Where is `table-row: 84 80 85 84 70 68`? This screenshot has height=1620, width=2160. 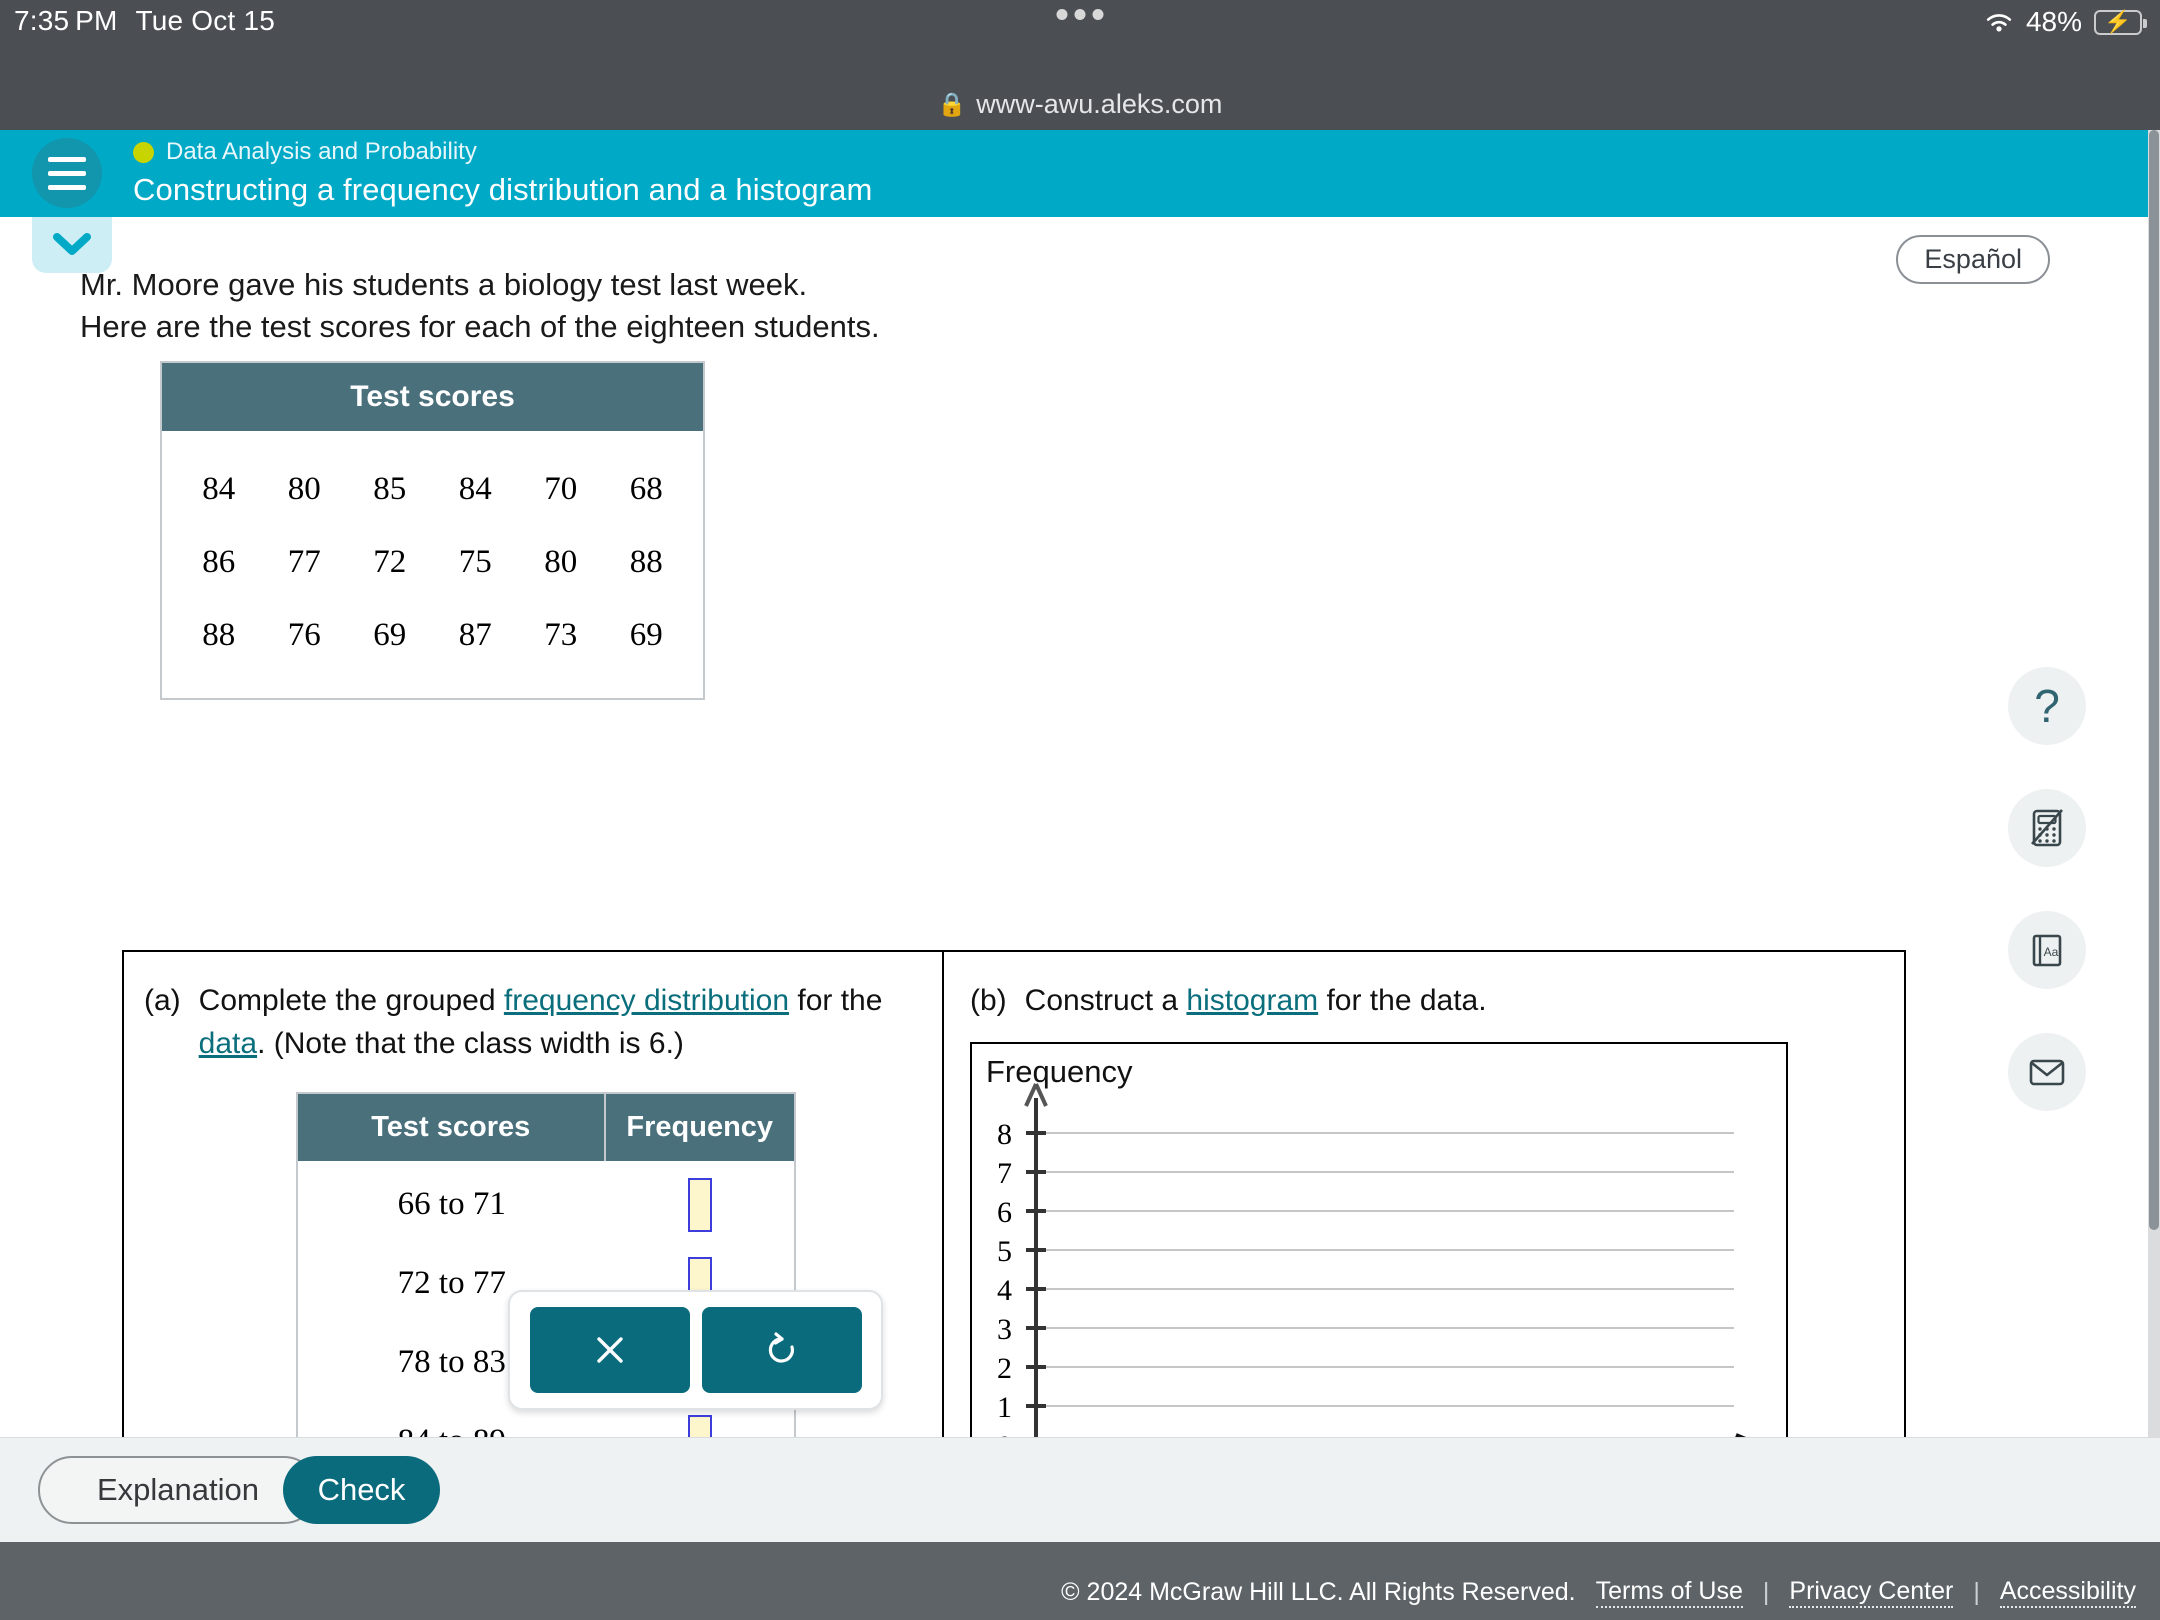 table-row: 84 80 85 84 70 68 is located at coordinates (432, 489).